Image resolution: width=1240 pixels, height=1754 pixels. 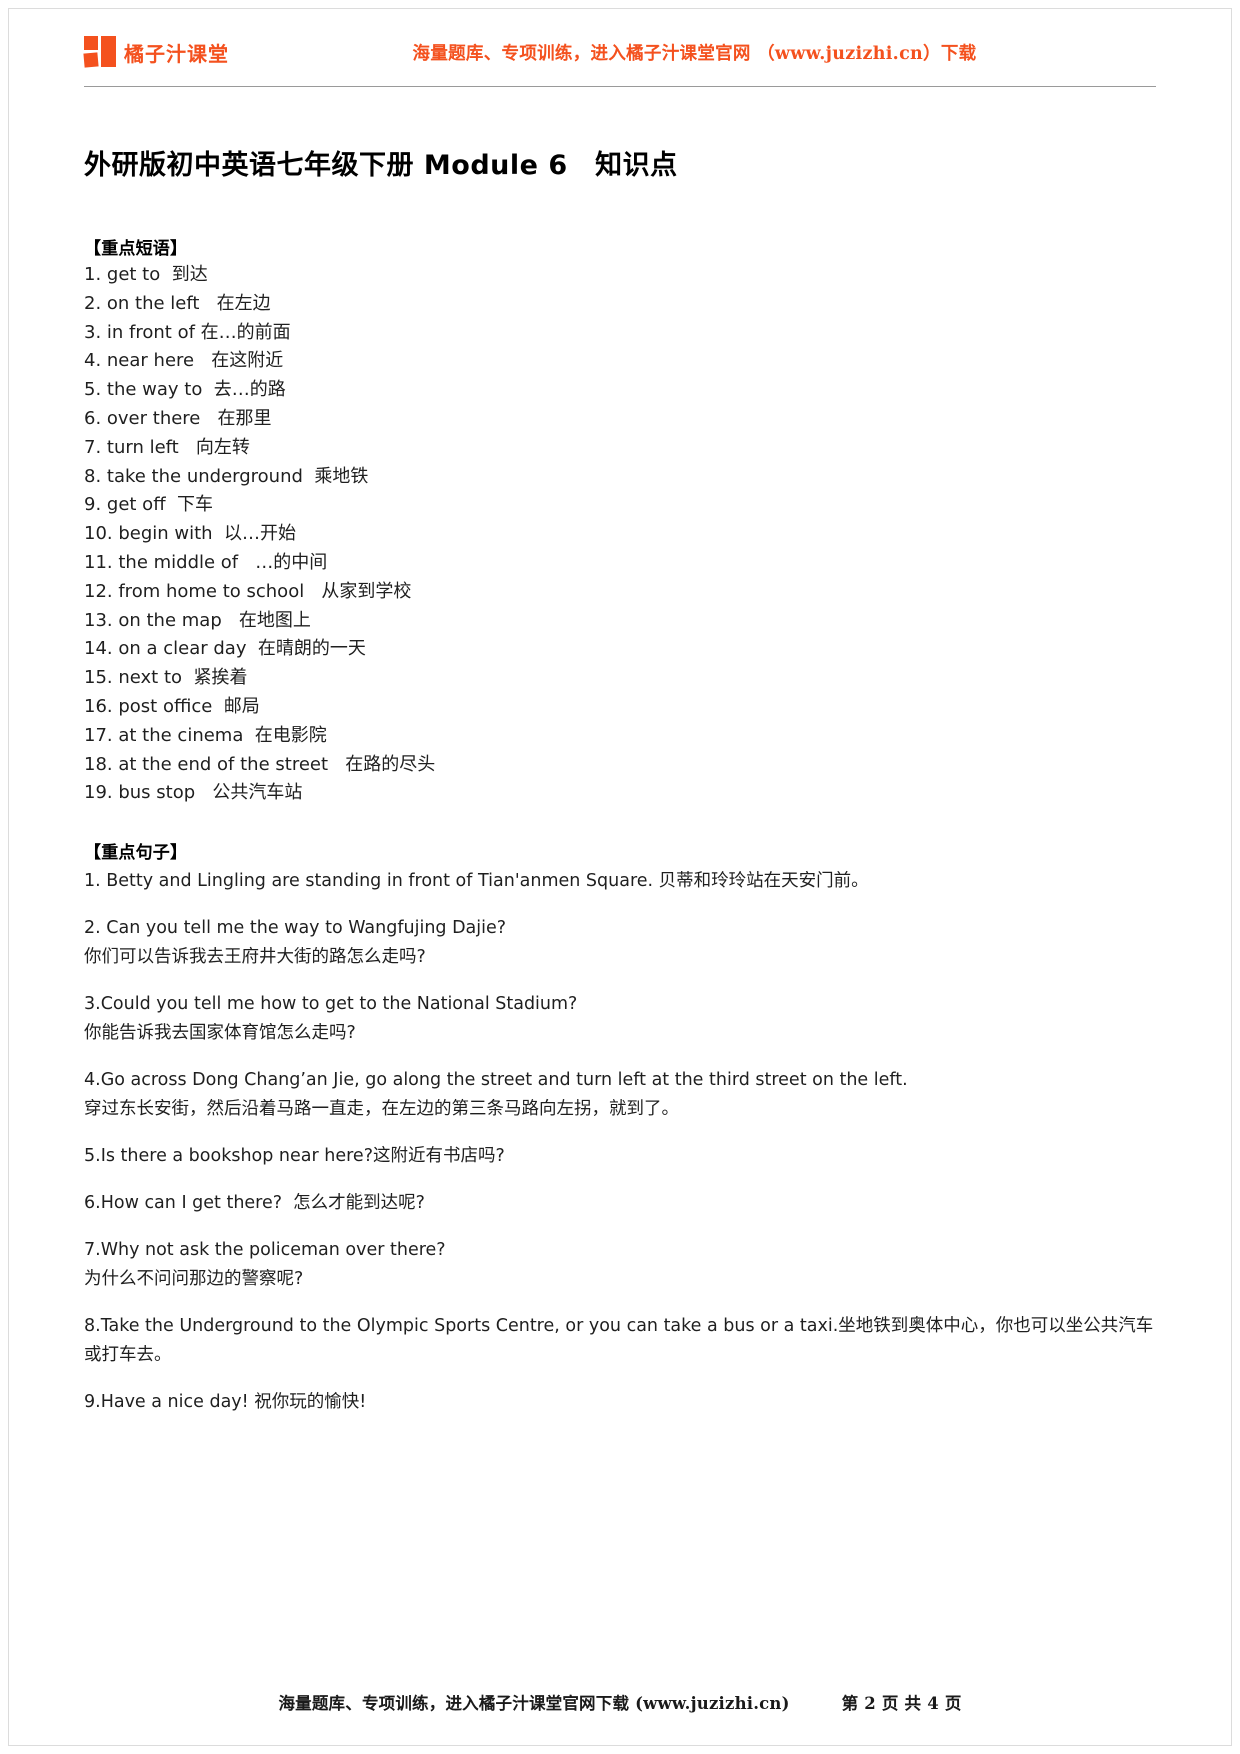 I want to click on phrase-item: 4. near here 在这附近, so click(x=184, y=361).